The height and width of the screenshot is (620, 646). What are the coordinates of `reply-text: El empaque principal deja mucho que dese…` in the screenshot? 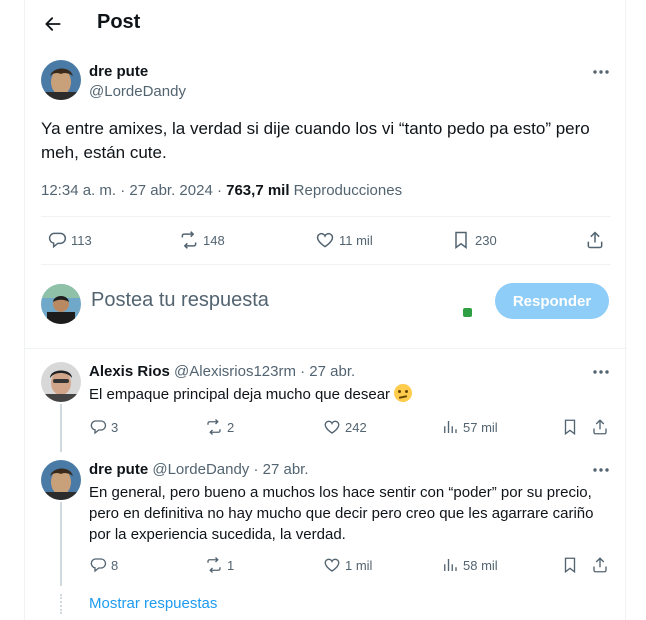 It's located at (354, 394).